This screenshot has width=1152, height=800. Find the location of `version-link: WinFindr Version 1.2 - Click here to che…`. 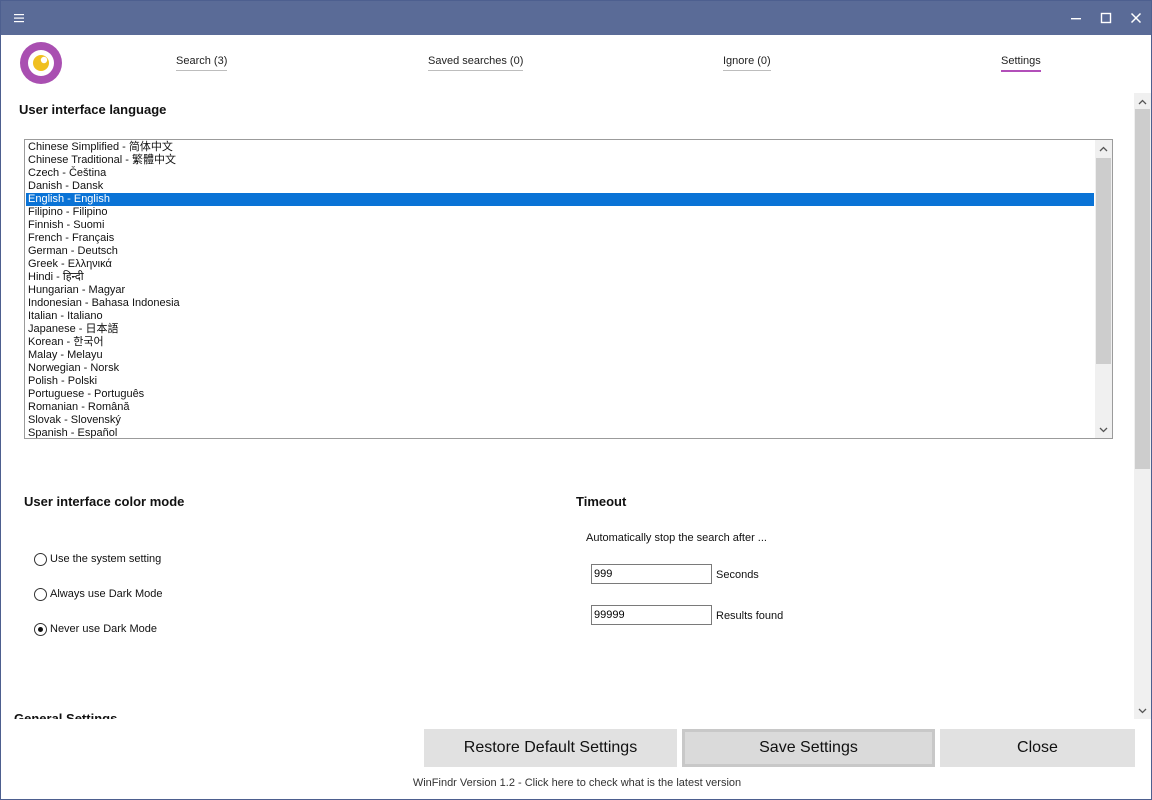

version-link: WinFindr Version 1.2 - Click here to che… is located at coordinates (576, 783).